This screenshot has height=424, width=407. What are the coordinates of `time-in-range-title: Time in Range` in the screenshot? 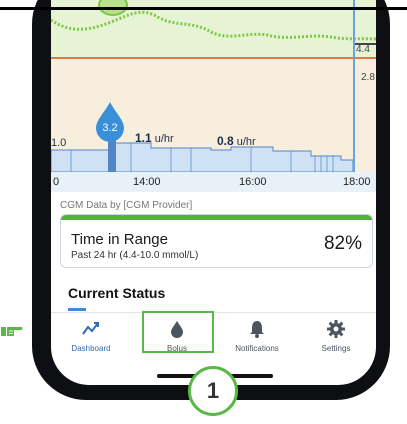 It's located at (119, 239).